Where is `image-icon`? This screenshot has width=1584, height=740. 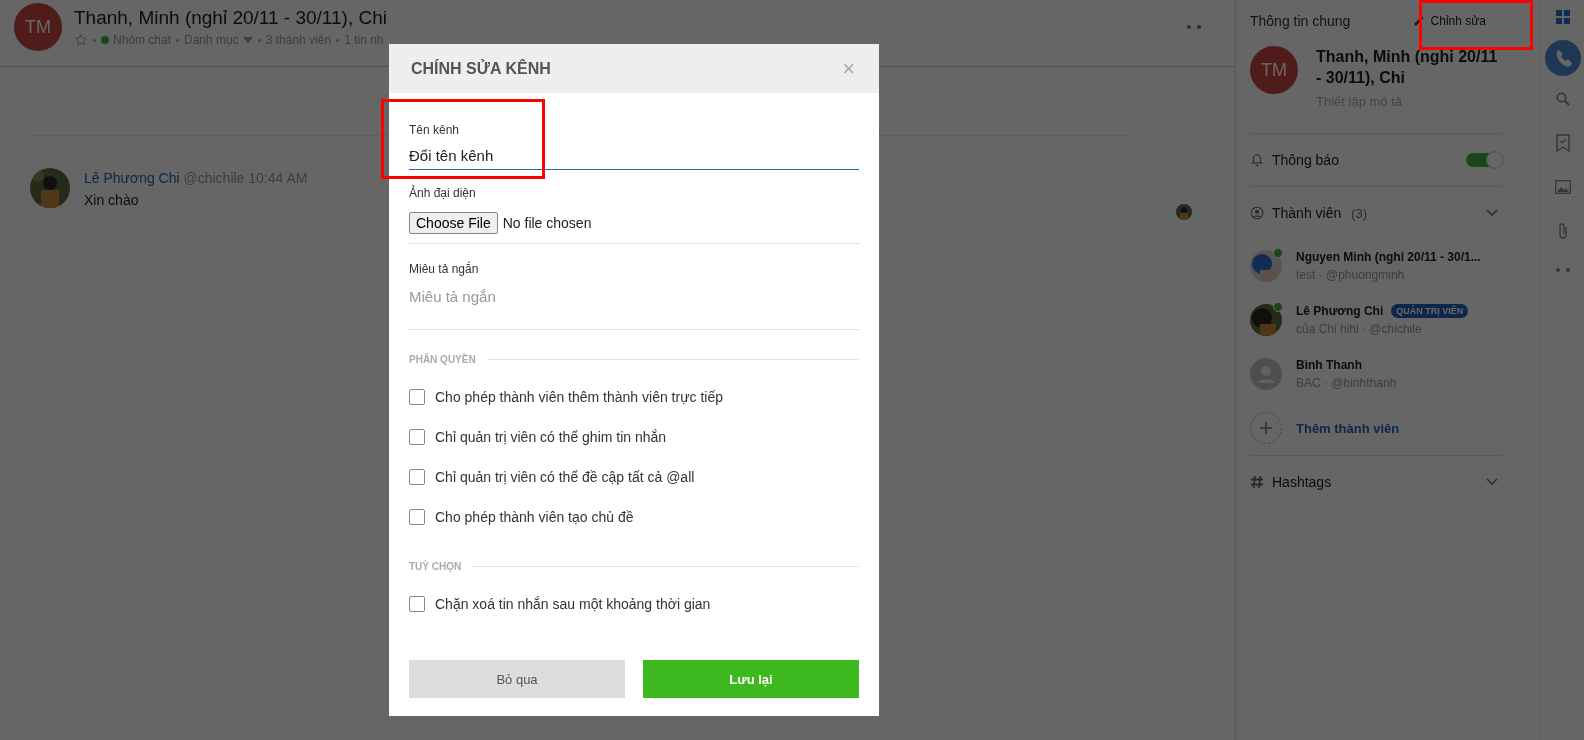
image-icon is located at coordinates (1562, 187).